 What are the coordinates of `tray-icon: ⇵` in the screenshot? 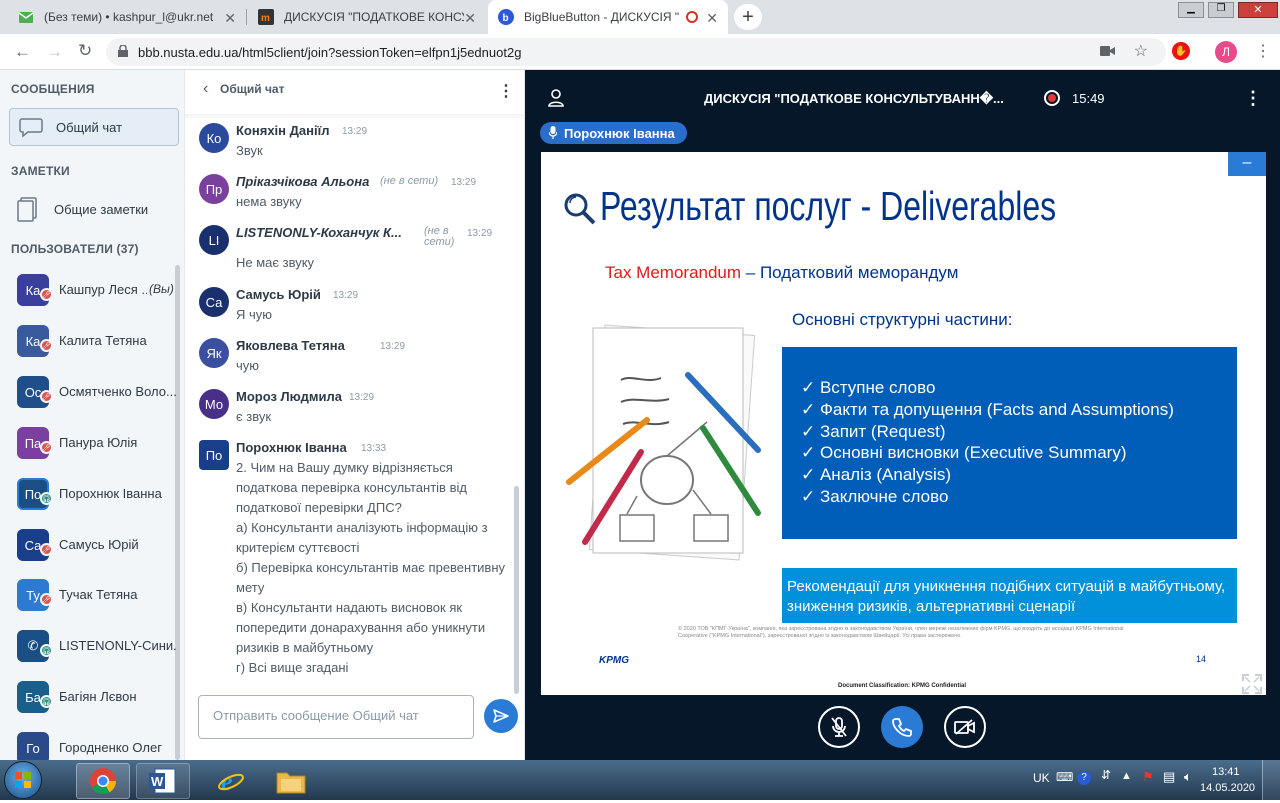 It's located at (1106, 775).